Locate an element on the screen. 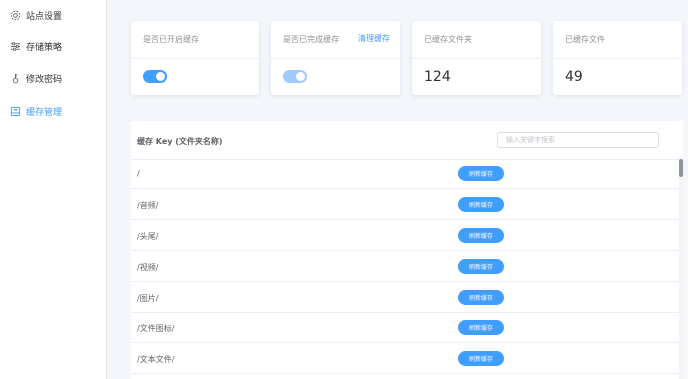  table-scrollbar is located at coordinates (681, 269).